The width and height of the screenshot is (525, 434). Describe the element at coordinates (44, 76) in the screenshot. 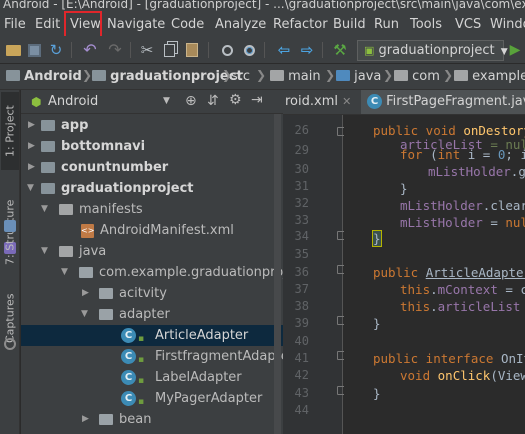

I see `breadcrumb-android: Android` at that location.